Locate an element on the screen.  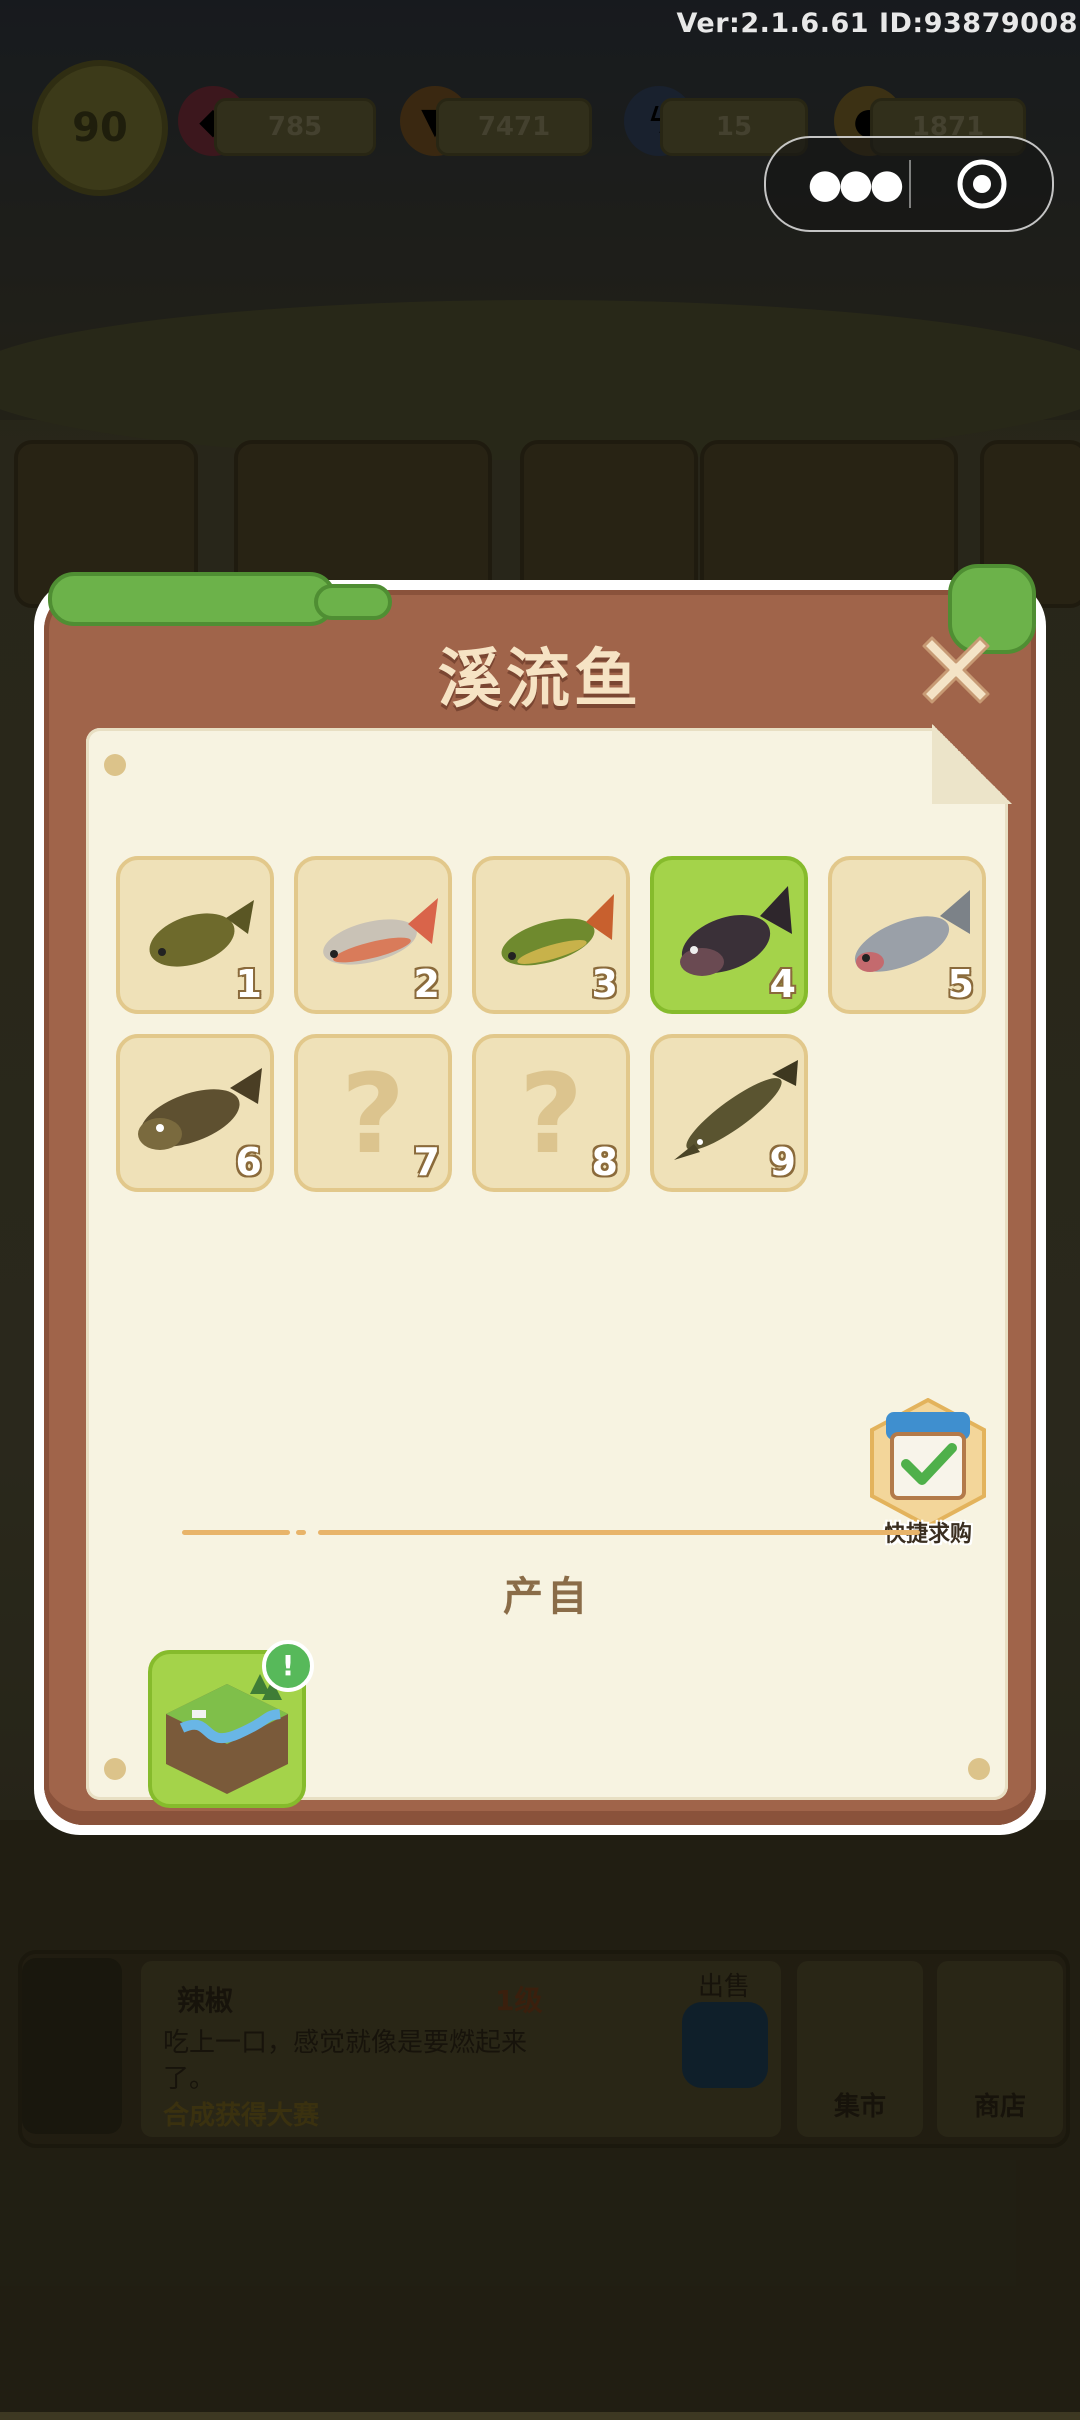
more-dots-icon: ●●● is located at coordinates (855, 184).